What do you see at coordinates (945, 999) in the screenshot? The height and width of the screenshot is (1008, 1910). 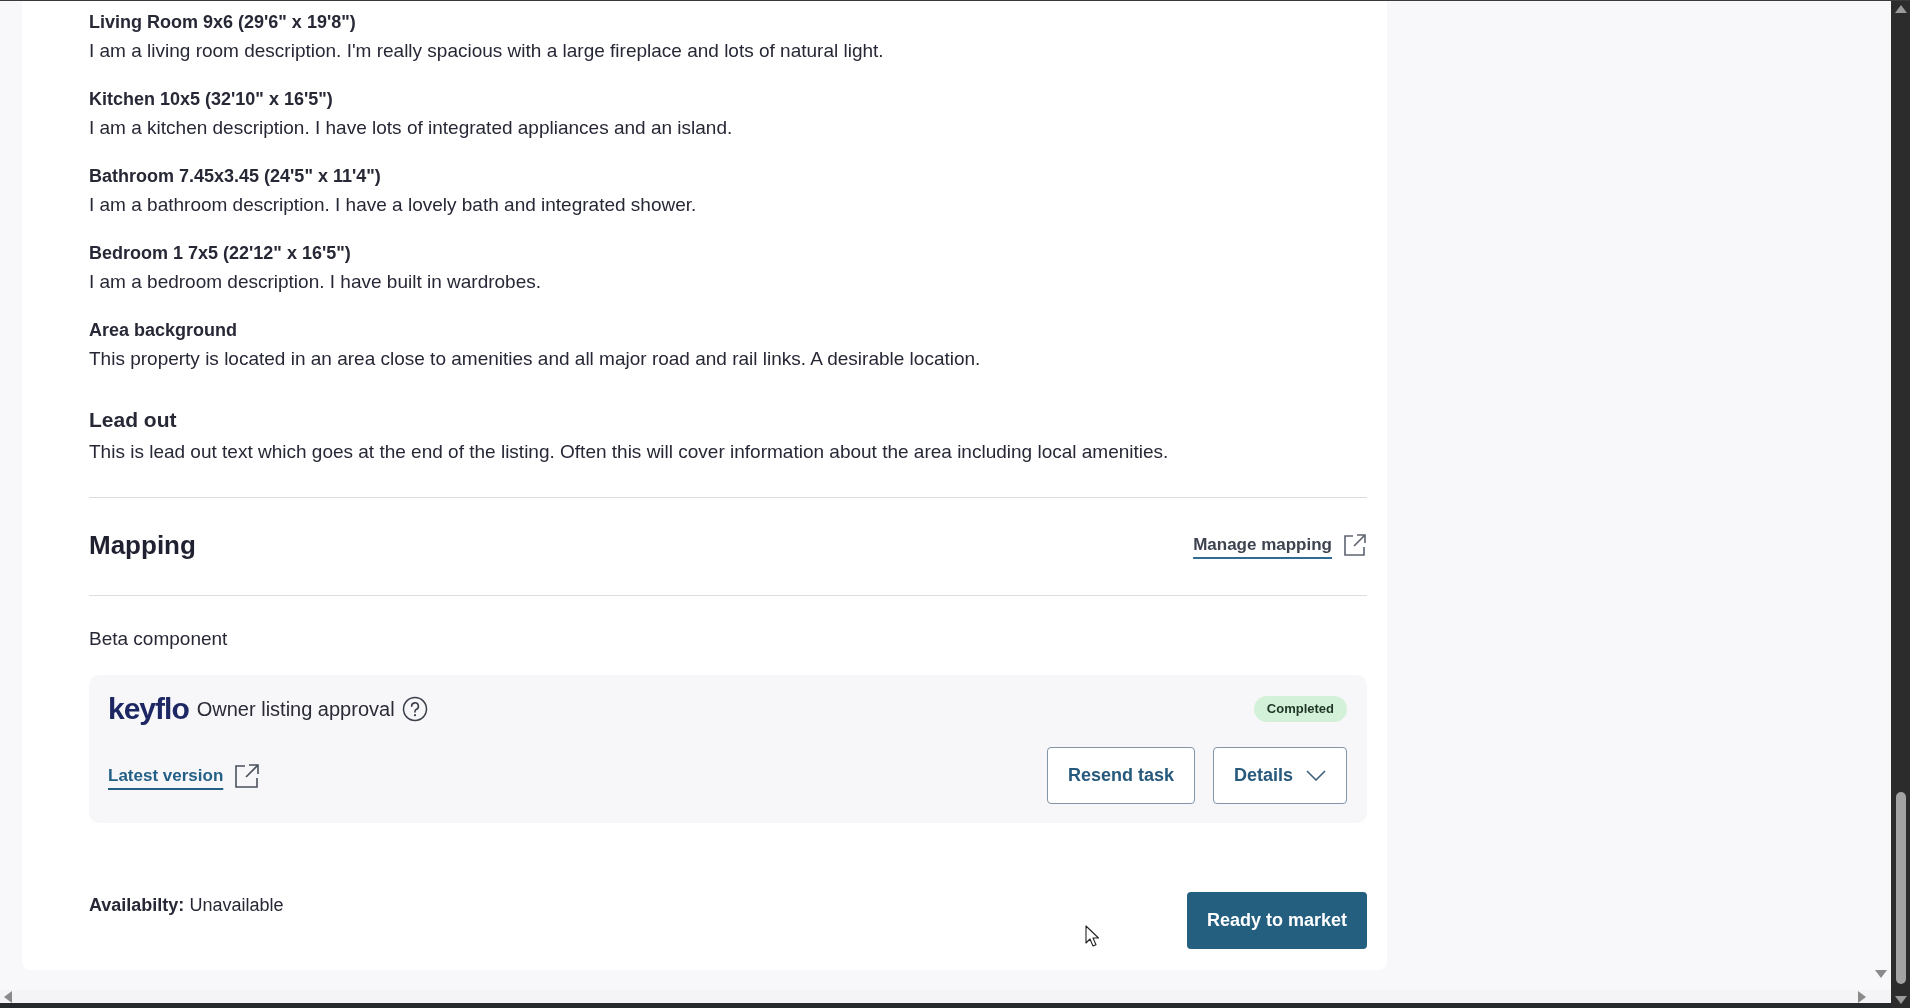 I see `horizontal-scrollbar` at bounding box center [945, 999].